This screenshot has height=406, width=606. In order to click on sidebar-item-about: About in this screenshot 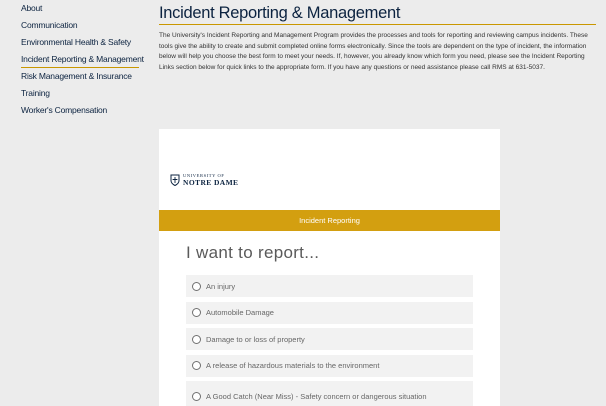, I will do `click(80, 8)`.